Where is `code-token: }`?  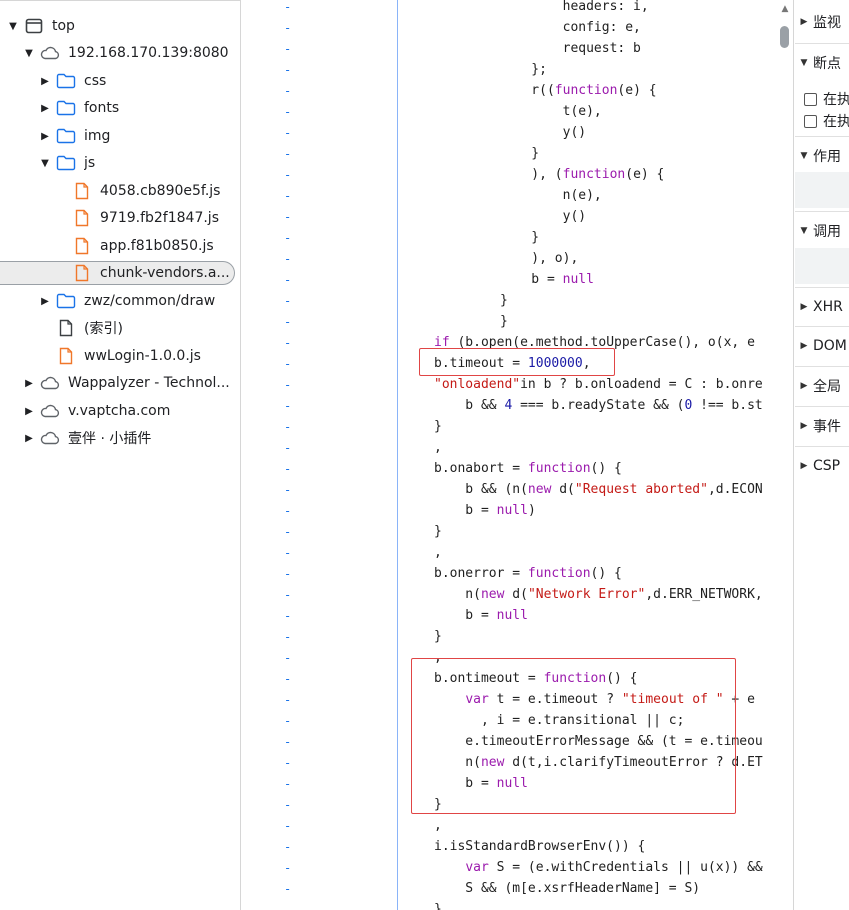 code-token: } is located at coordinates (520, 237).